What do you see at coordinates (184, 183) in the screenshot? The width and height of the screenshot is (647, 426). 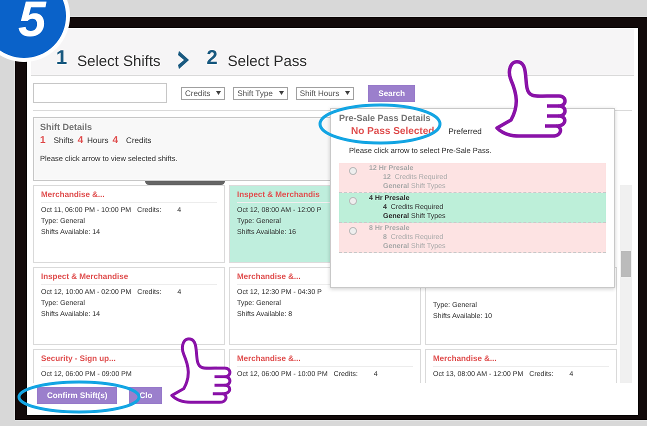 I see `expand-tab` at bounding box center [184, 183].